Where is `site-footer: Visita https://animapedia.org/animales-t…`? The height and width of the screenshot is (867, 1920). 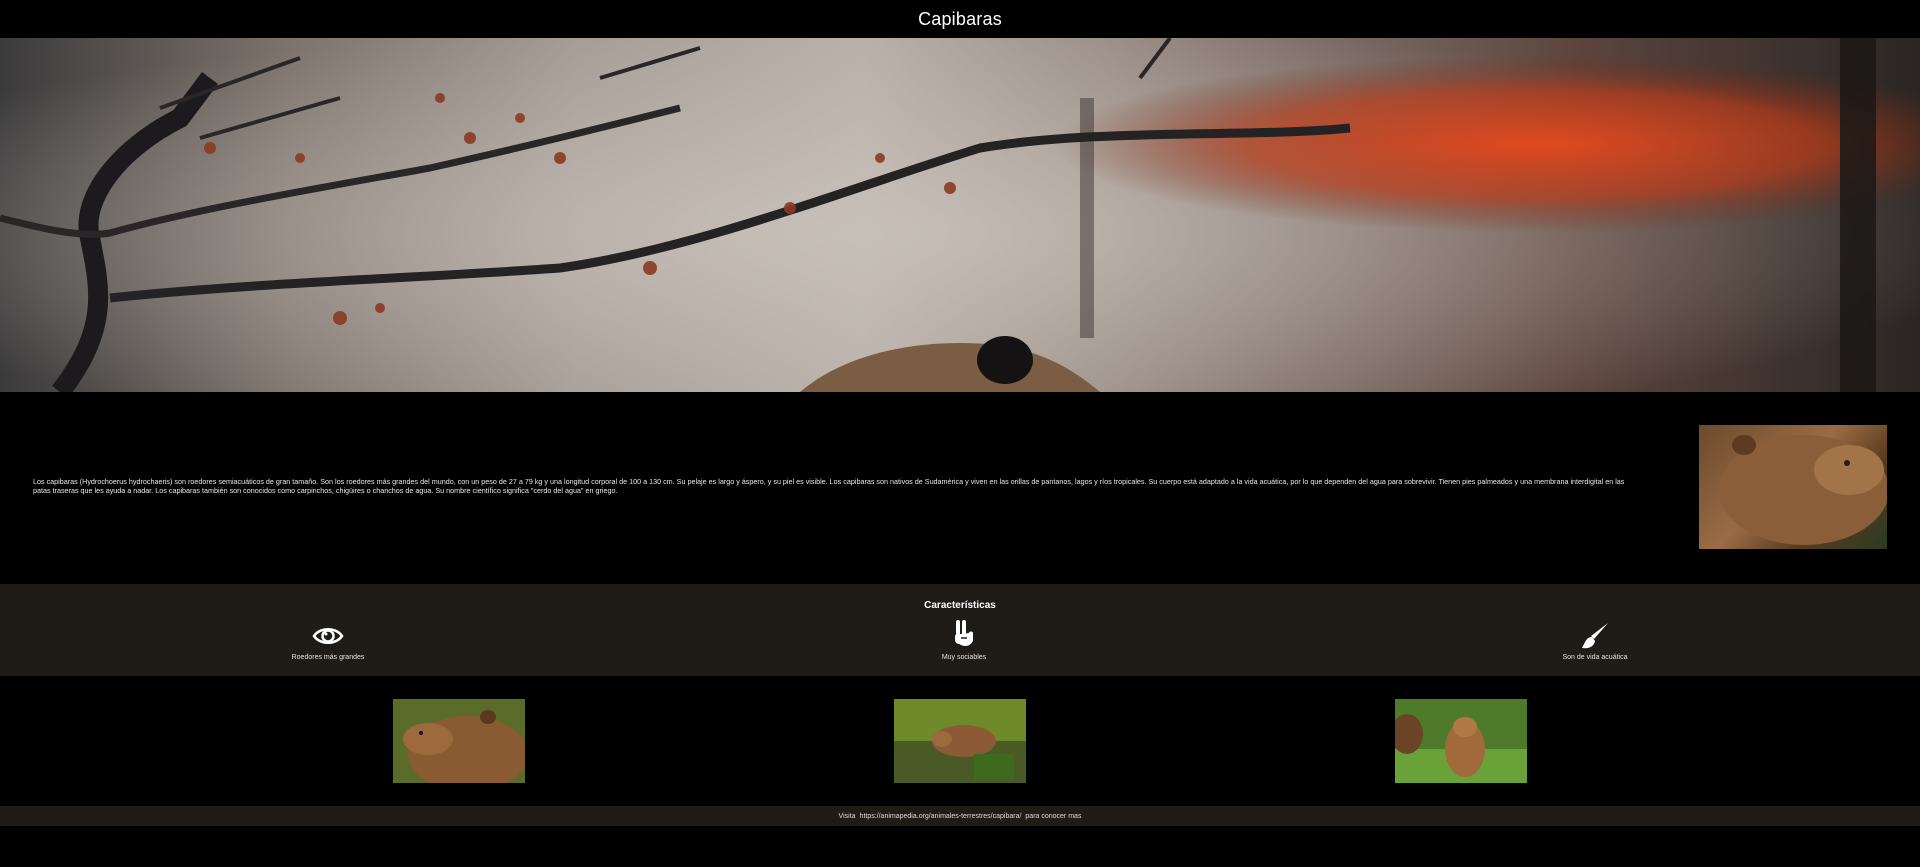
site-footer: Visita https://animapedia.org/animales-t… is located at coordinates (960, 816).